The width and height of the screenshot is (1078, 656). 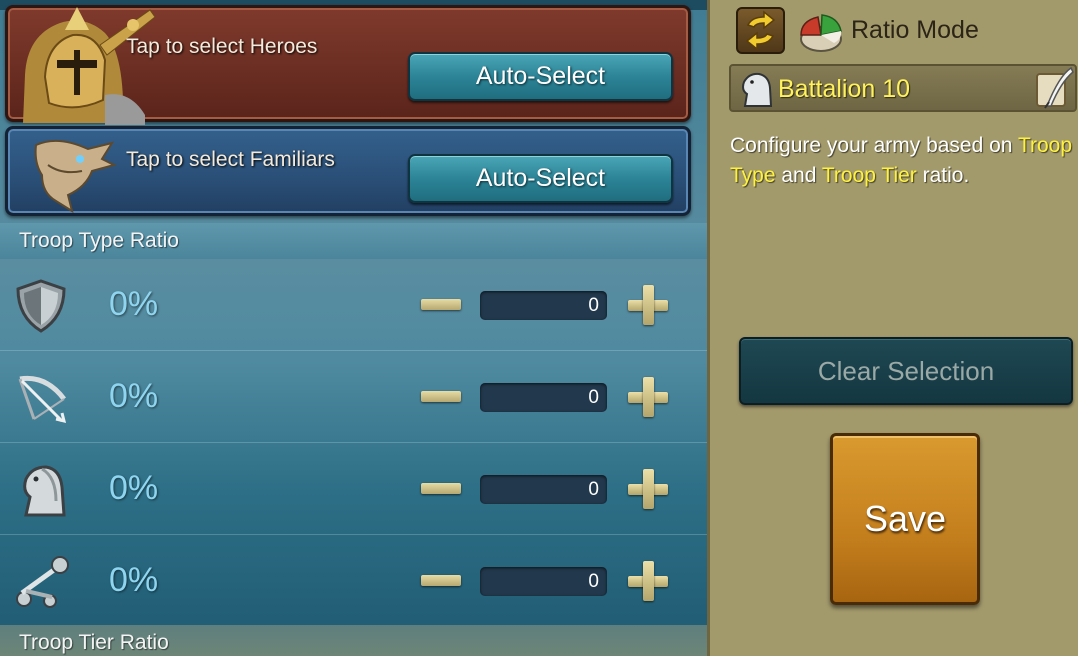 I want to click on siege-quantity-input: 0, so click(x=543, y=581).